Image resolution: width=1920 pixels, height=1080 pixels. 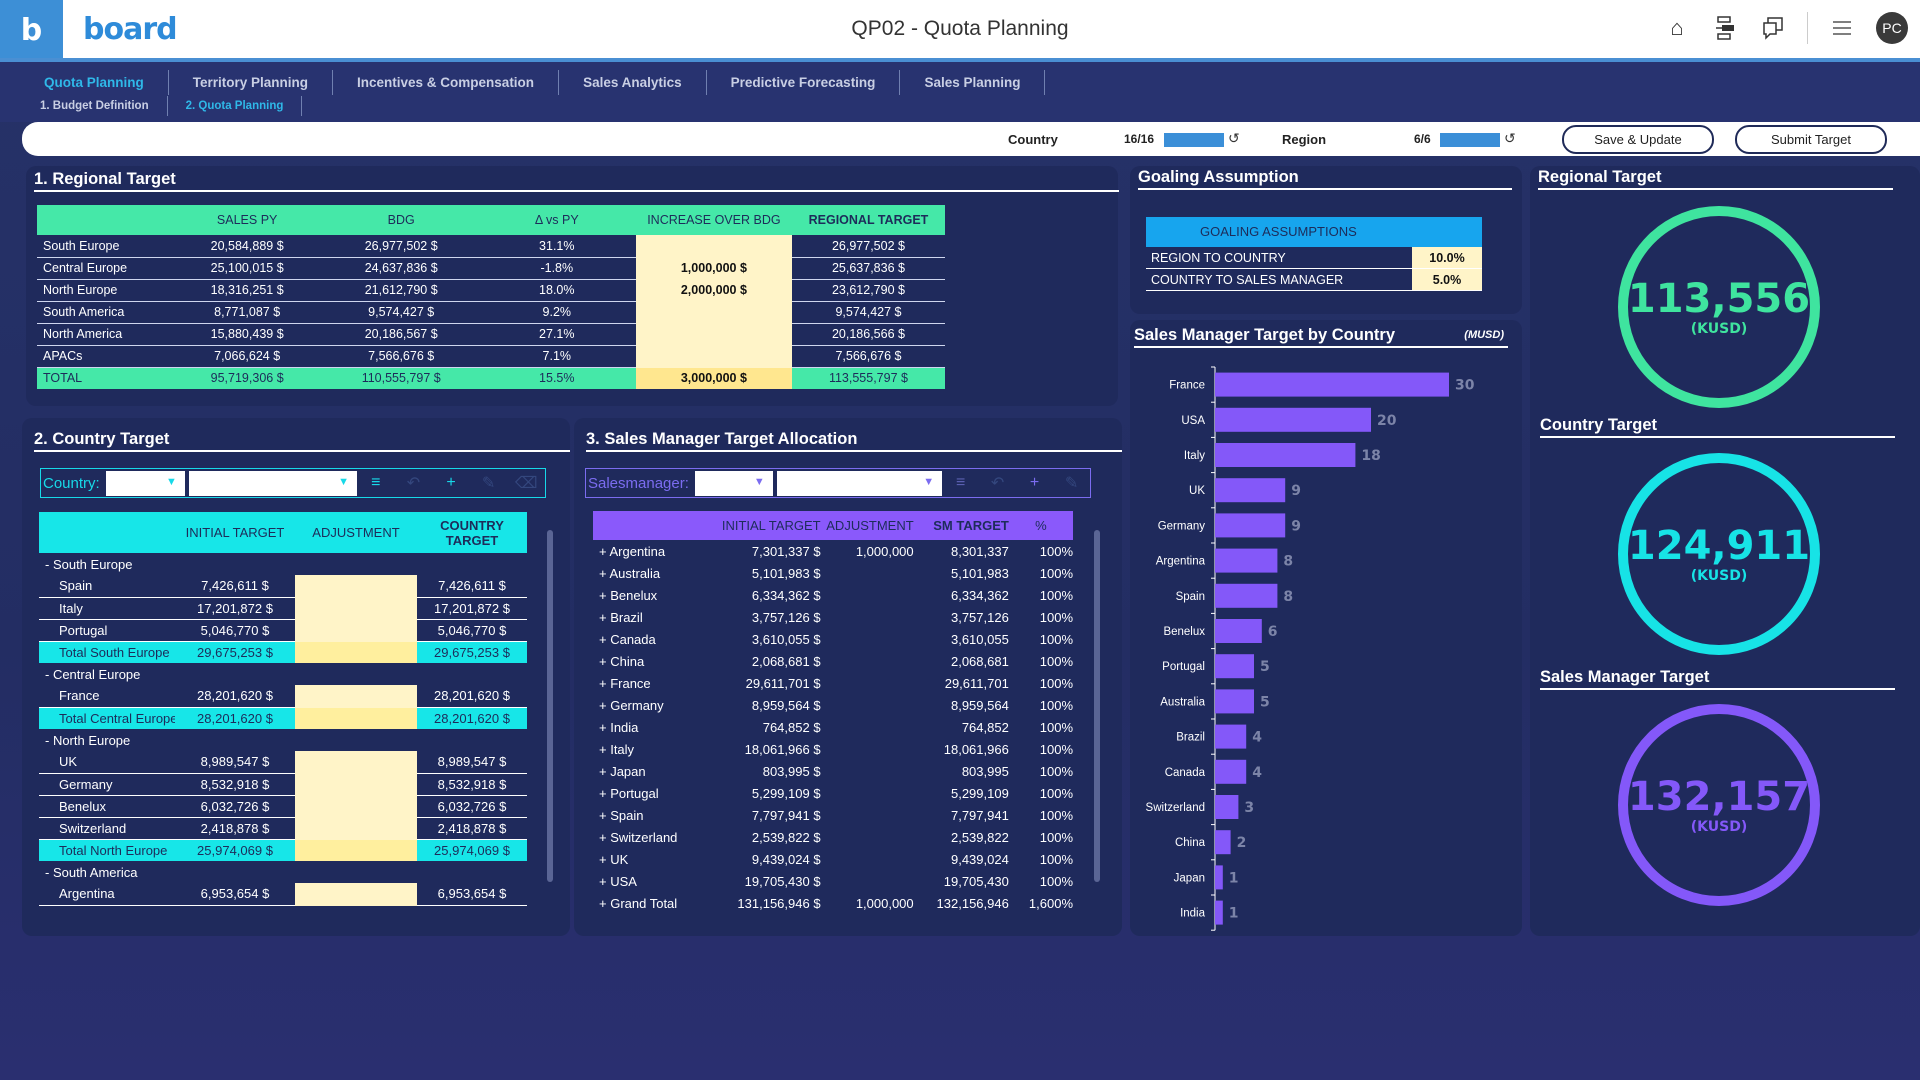 What do you see at coordinates (655, 573) in the screenshot?
I see `expand-row-name: + Australia` at bounding box center [655, 573].